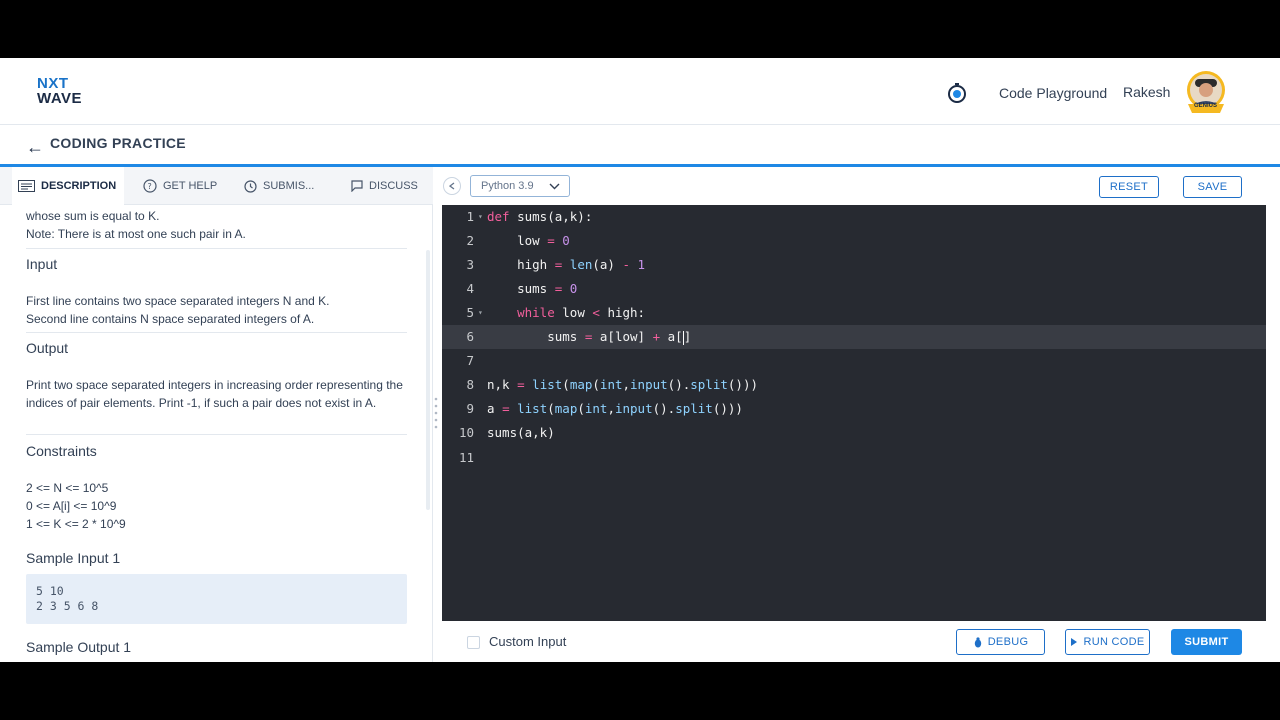 The image size is (1280, 720). Describe the element at coordinates (53, 83) in the screenshot. I see `logo-line-1: NXT` at that location.